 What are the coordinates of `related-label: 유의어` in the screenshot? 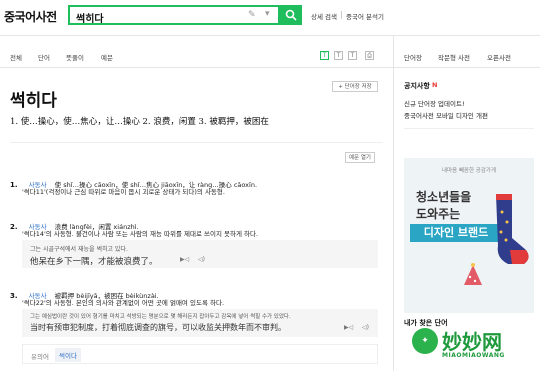 It's located at (40, 357).